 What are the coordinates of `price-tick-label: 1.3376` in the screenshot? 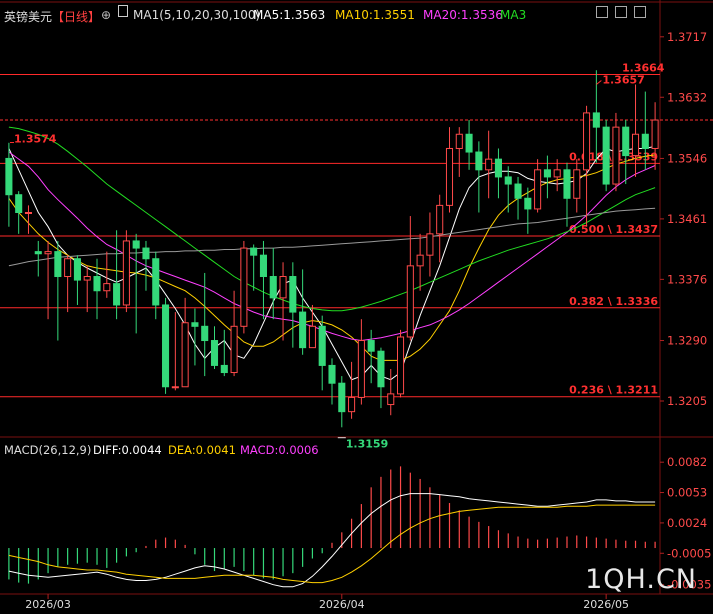 It's located at (687, 279).